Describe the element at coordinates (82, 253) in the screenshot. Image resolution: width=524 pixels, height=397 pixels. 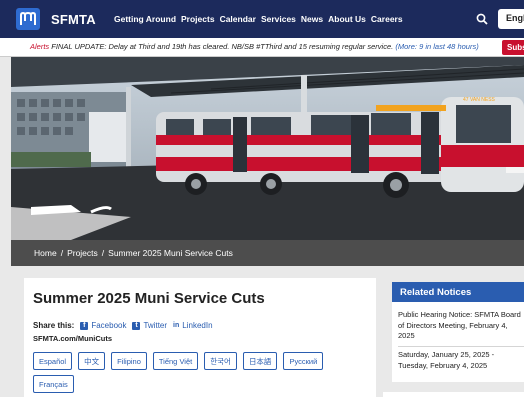
I see `breadcrumb-projects: Projects` at that location.